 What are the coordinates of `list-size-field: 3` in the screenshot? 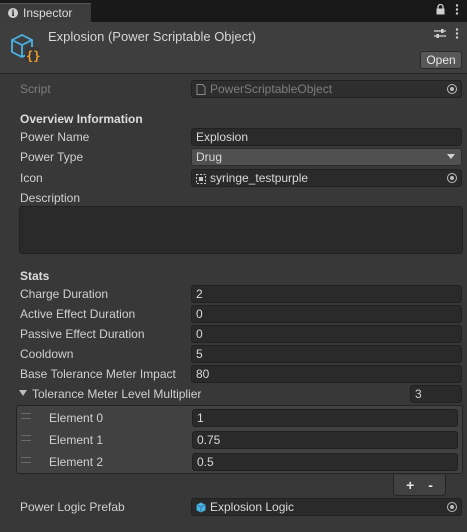 It's located at (436, 394).